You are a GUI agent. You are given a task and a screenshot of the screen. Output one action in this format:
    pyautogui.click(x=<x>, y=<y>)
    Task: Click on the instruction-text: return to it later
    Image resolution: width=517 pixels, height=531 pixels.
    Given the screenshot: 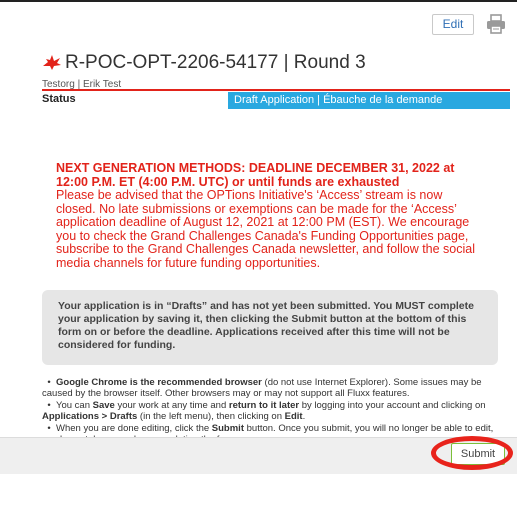 What is the action you would take?
    pyautogui.click(x=264, y=405)
    